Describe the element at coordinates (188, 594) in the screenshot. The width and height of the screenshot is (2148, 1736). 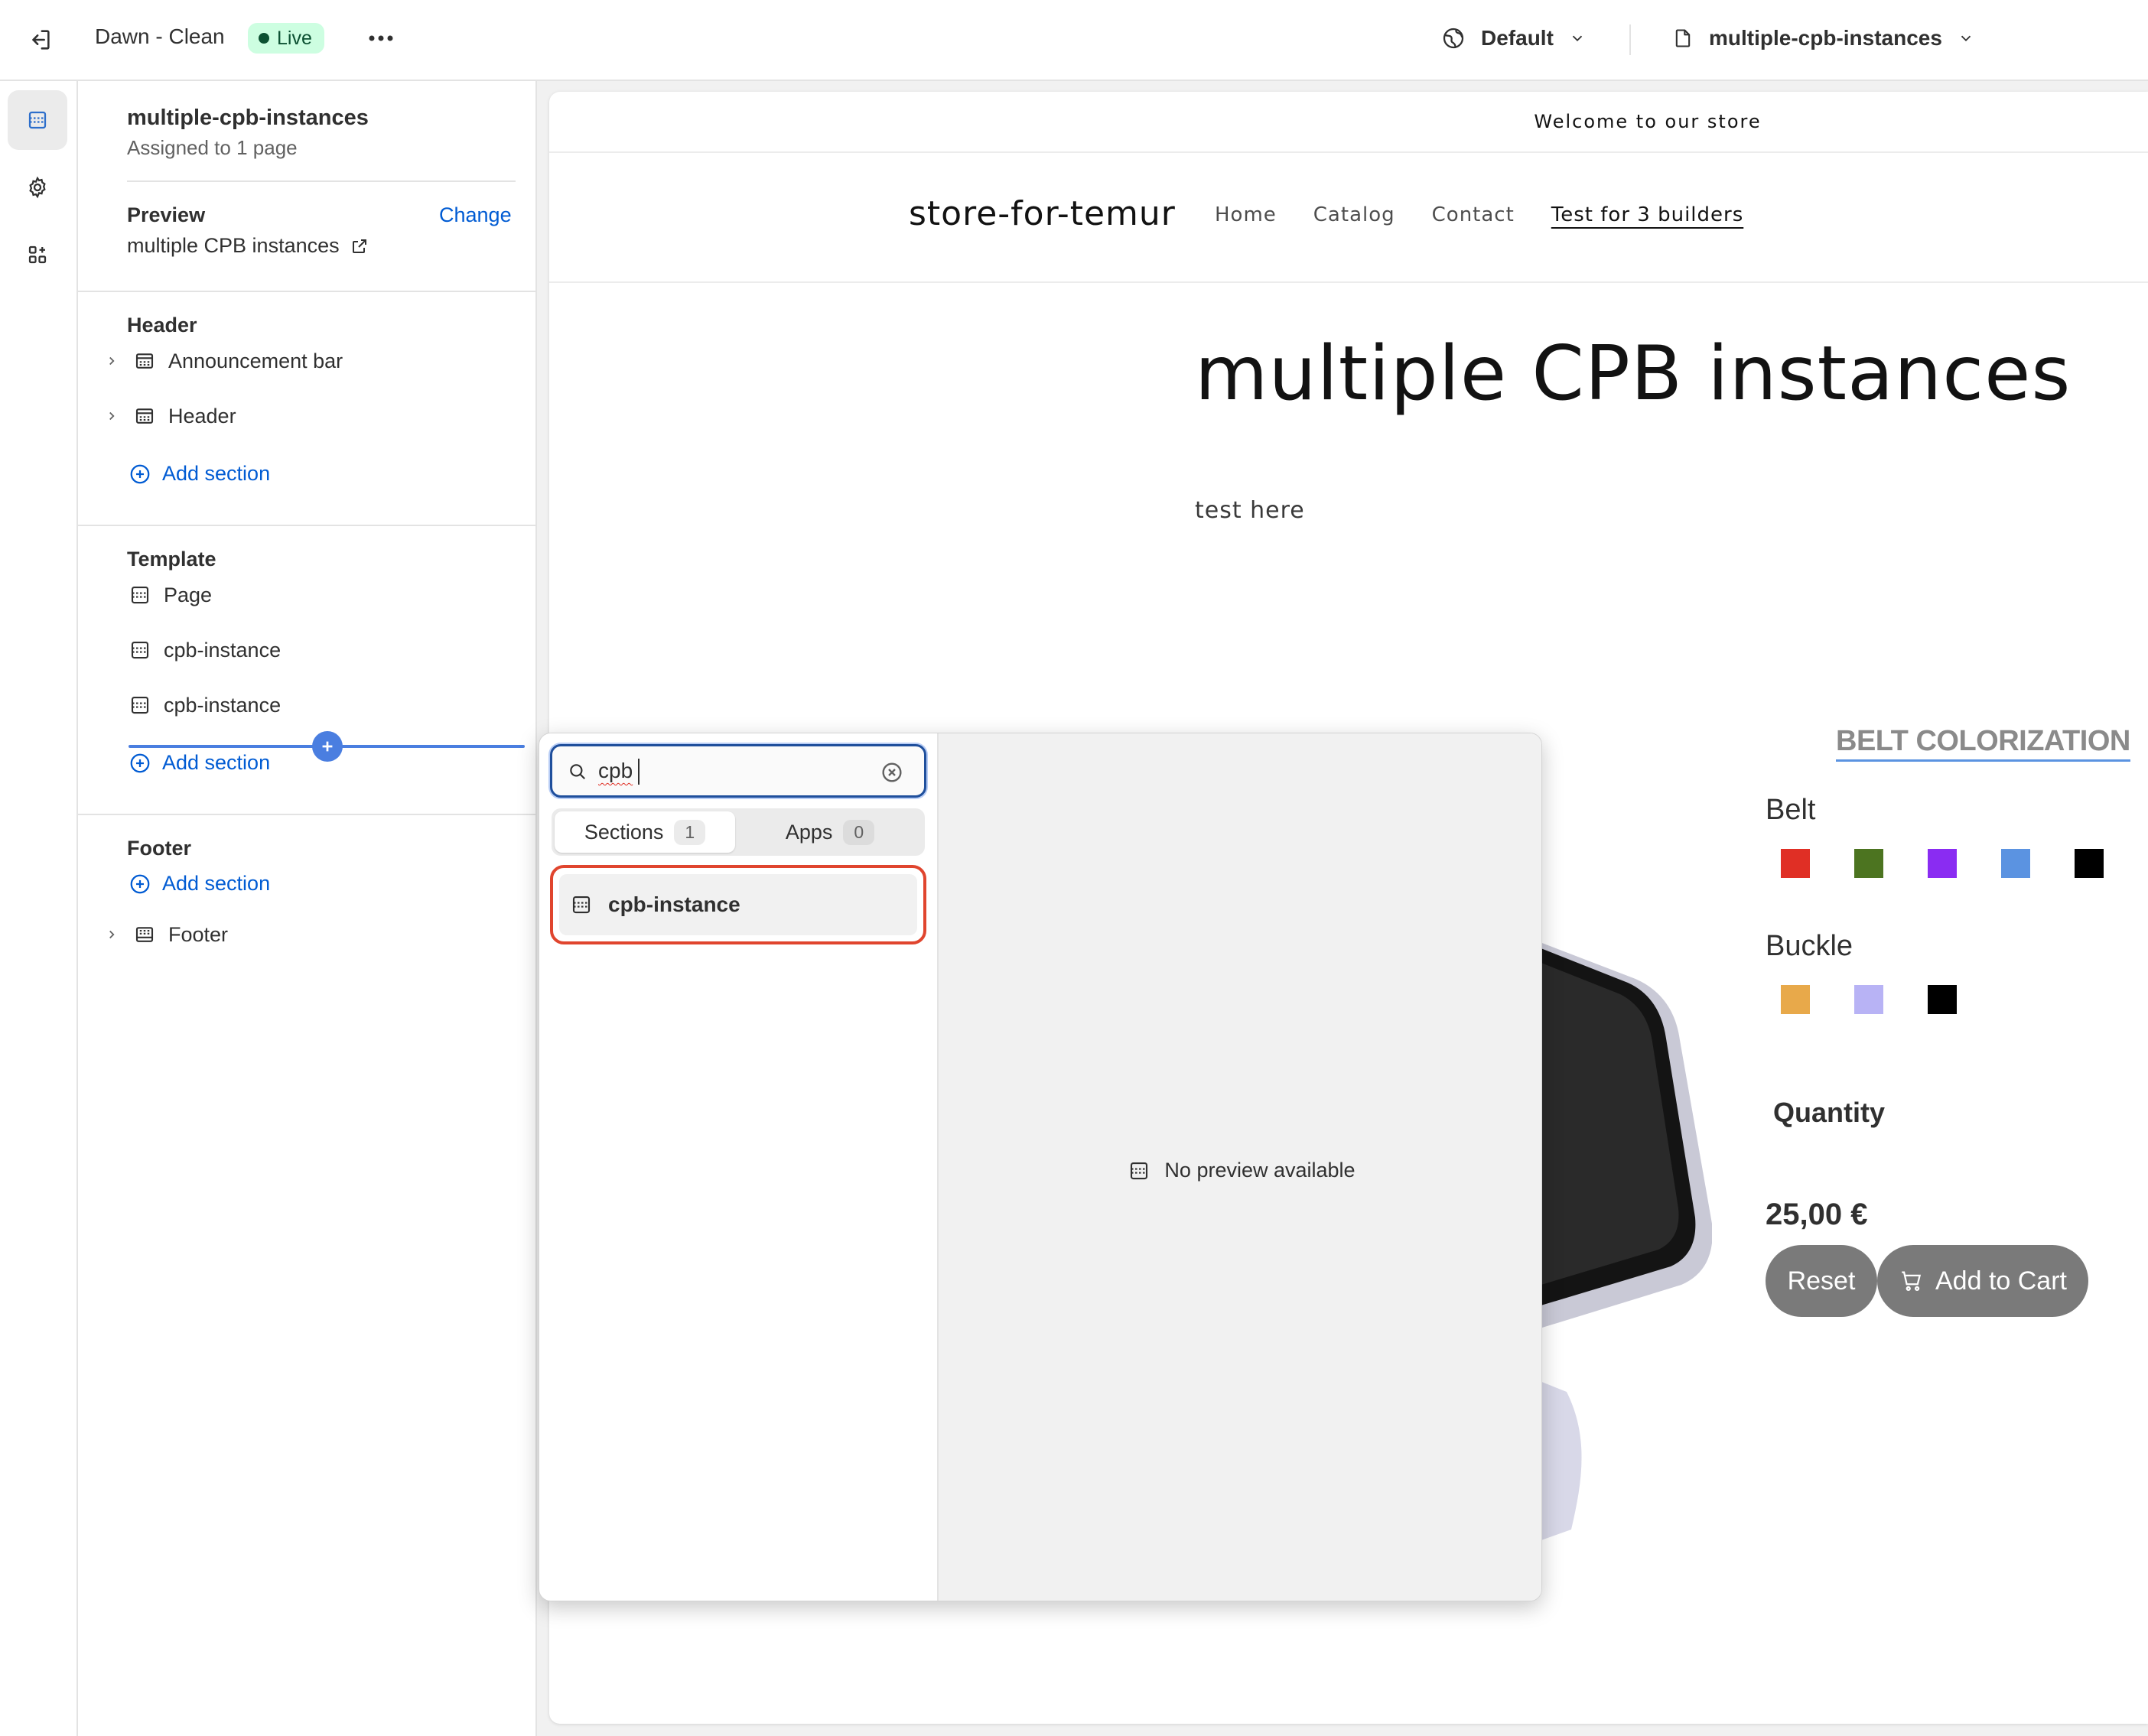
I see `section-item-label: Page` at that location.